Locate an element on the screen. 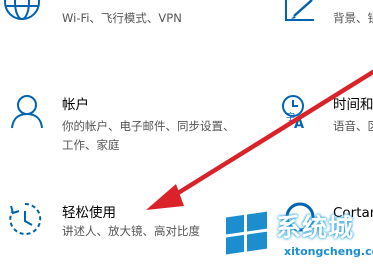 The width and height of the screenshot is (373, 265). pen-tablet-icon is located at coordinates (300, 17).